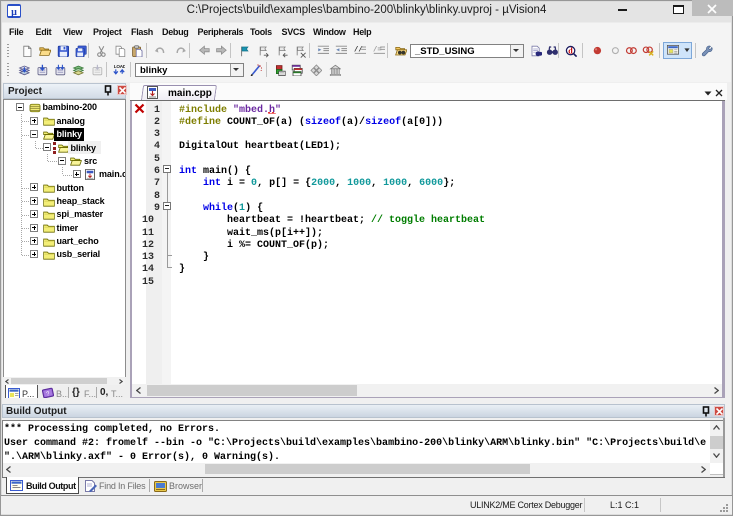  I want to click on svg-text: d, so click(570, 50).